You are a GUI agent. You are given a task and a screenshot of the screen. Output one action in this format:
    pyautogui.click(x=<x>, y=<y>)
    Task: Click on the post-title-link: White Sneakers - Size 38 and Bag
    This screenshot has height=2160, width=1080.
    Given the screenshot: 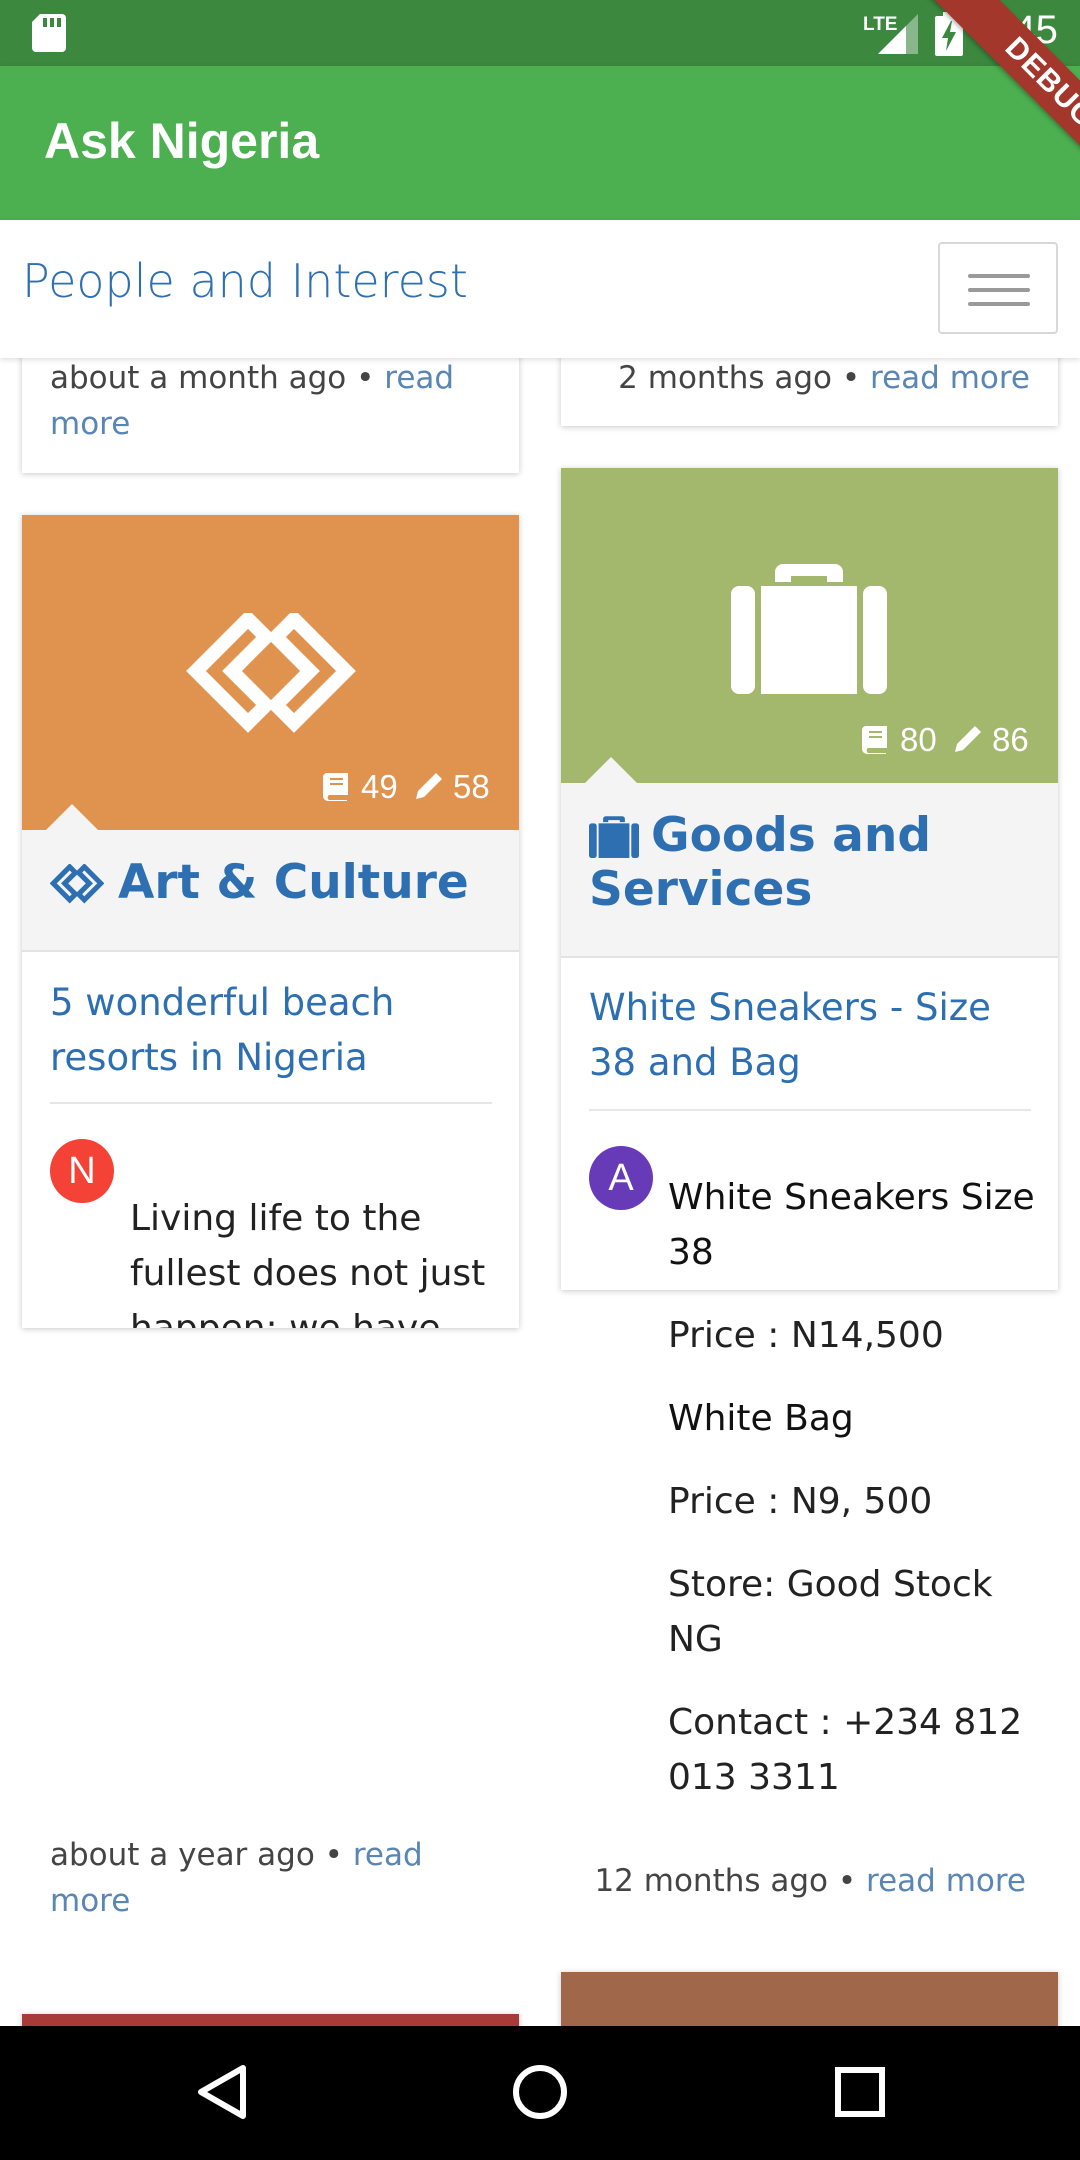 What is the action you would take?
    pyautogui.click(x=809, y=1035)
    